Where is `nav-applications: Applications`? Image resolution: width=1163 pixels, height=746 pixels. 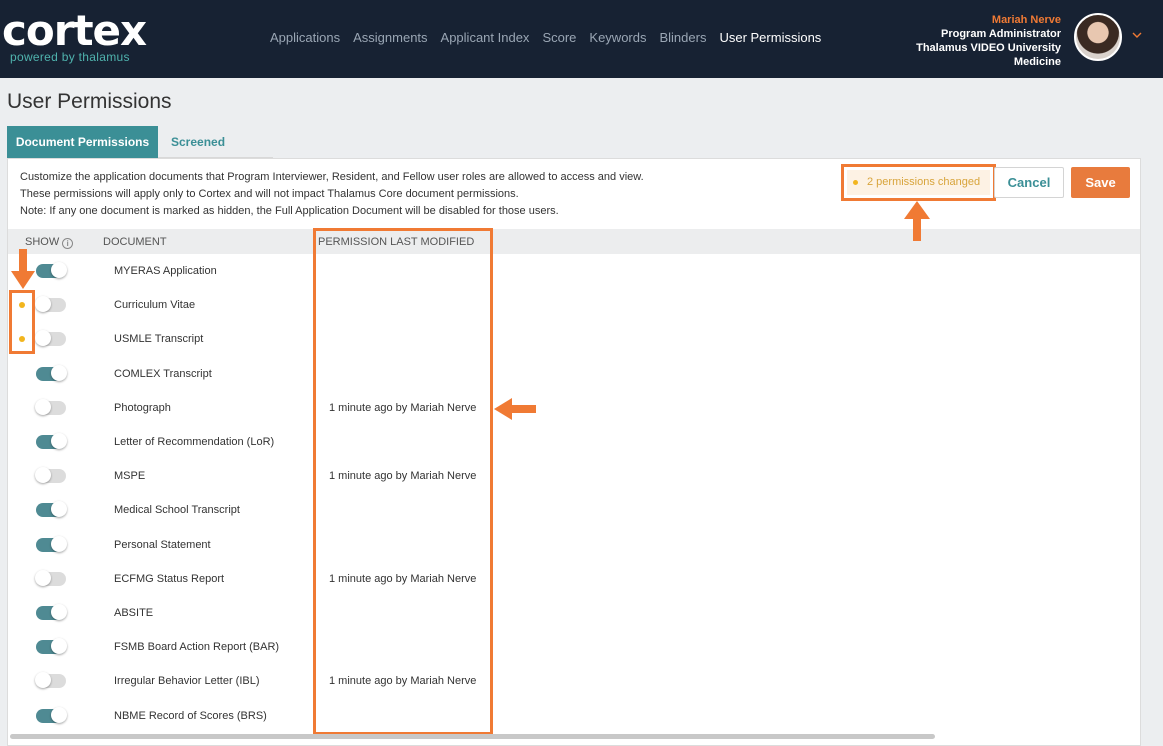
nav-applications: Applications is located at coordinates (305, 37).